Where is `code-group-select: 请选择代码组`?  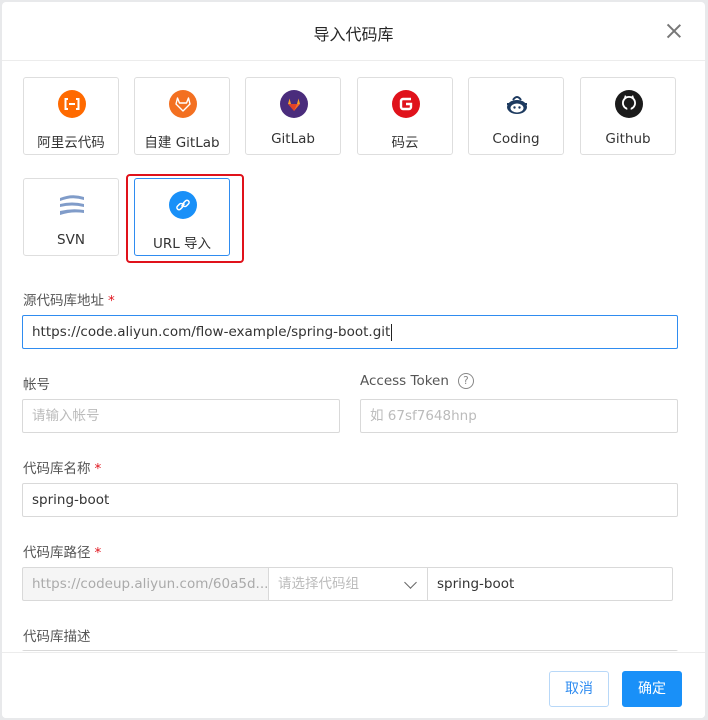
code-group-select: 请选择代码组 is located at coordinates (348, 584).